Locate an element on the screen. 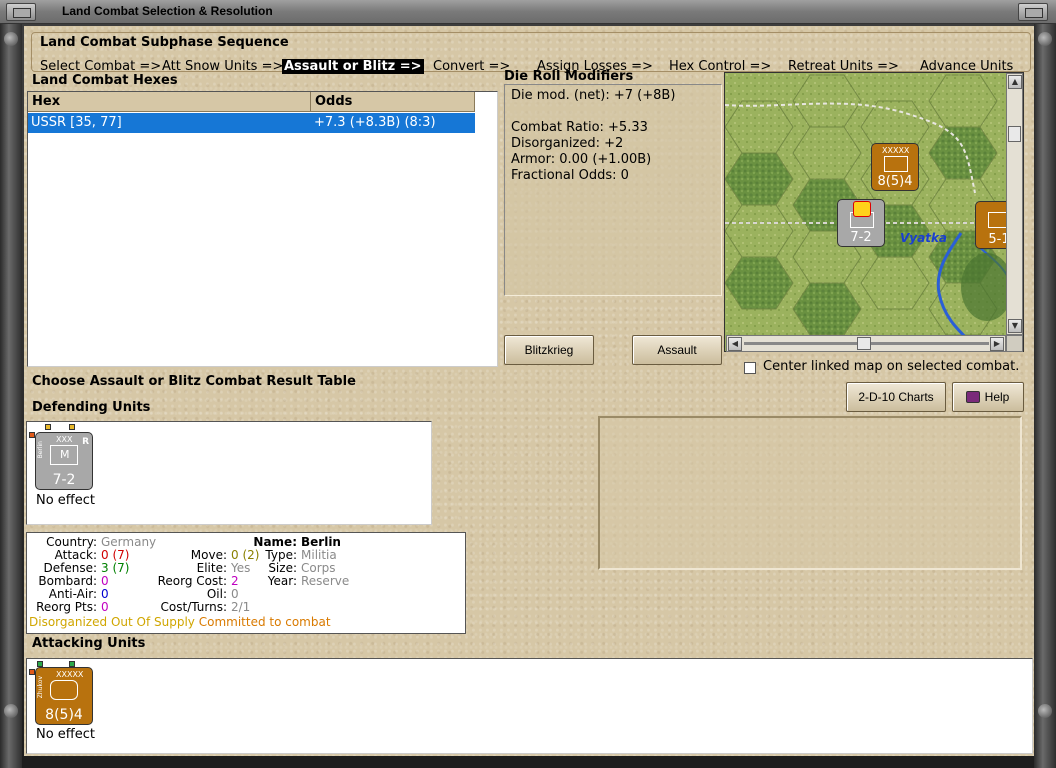 The height and width of the screenshot is (768, 1056). window-title: Land Combat Selection & Resolution is located at coordinates (167, 11).